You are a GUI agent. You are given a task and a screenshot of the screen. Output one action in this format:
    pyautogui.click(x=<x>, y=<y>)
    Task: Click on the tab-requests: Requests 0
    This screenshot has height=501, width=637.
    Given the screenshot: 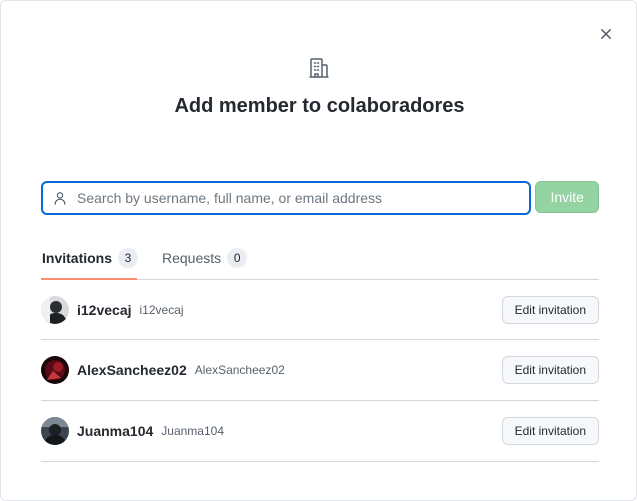 What is the action you would take?
    pyautogui.click(x=205, y=258)
    